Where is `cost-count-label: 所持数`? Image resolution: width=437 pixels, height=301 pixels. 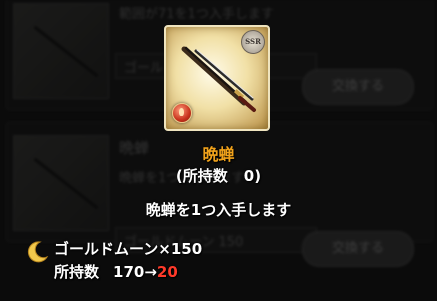 cost-count-label: 所持数 is located at coordinates (77, 272).